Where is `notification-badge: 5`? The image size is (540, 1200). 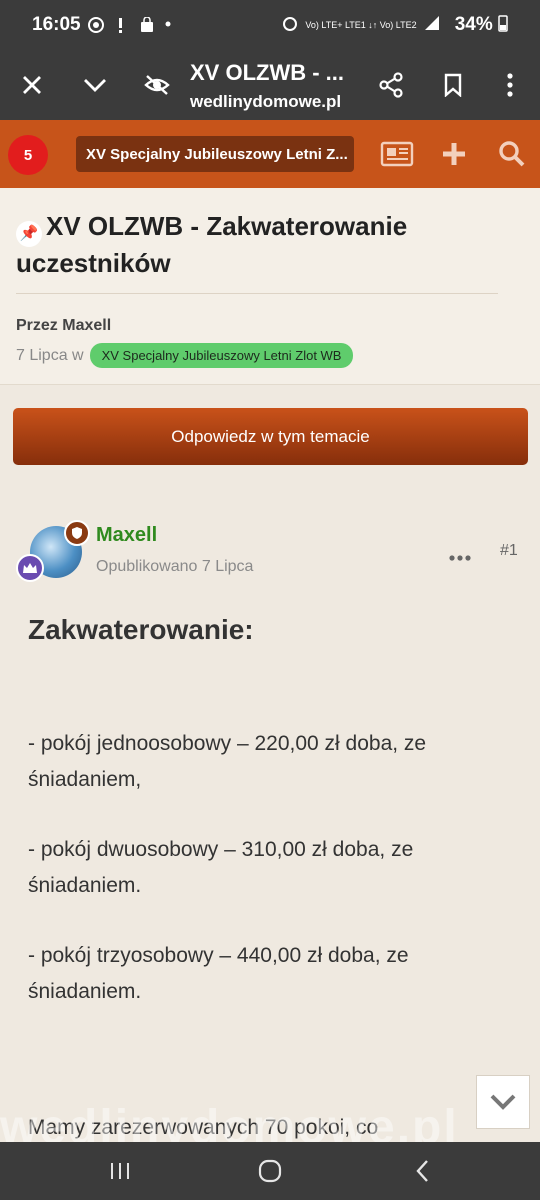
notification-badge: 5 is located at coordinates (28, 155).